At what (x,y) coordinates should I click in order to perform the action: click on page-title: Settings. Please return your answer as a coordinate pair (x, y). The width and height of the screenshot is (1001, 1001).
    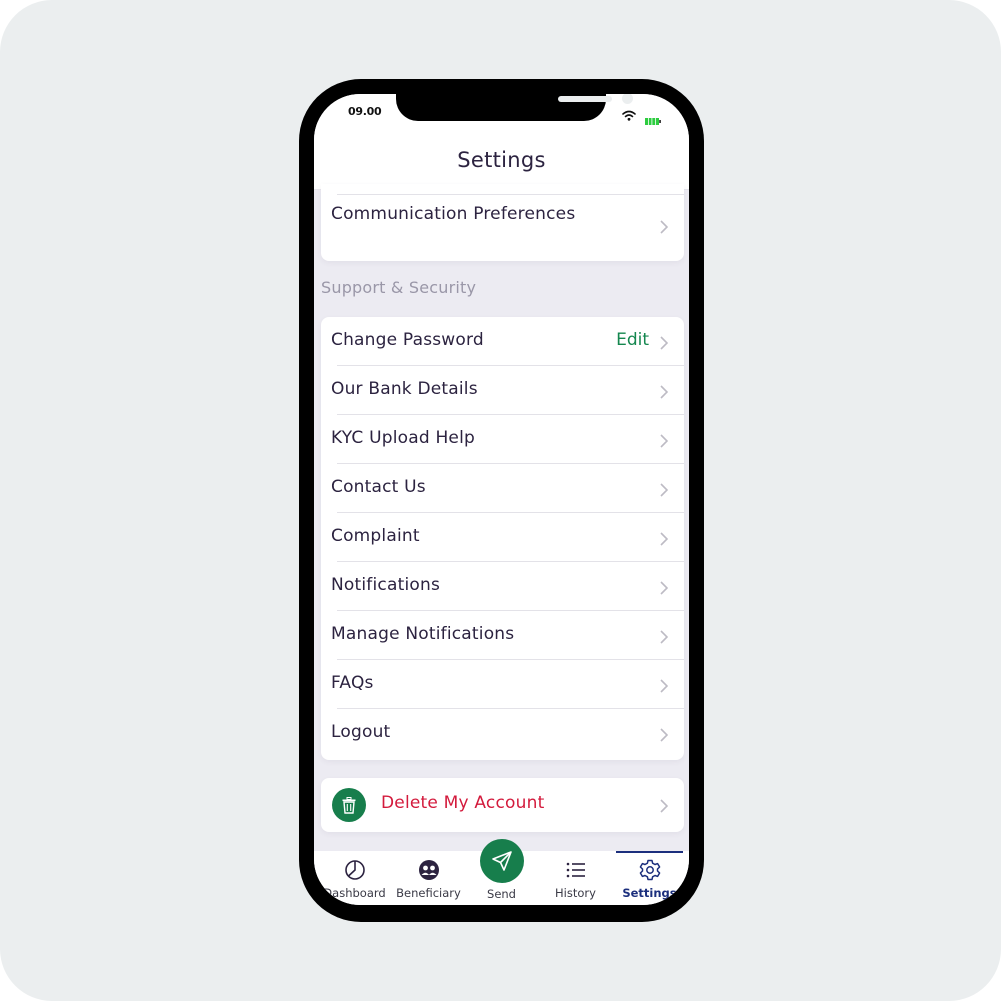
    Looking at the image, I should click on (501, 160).